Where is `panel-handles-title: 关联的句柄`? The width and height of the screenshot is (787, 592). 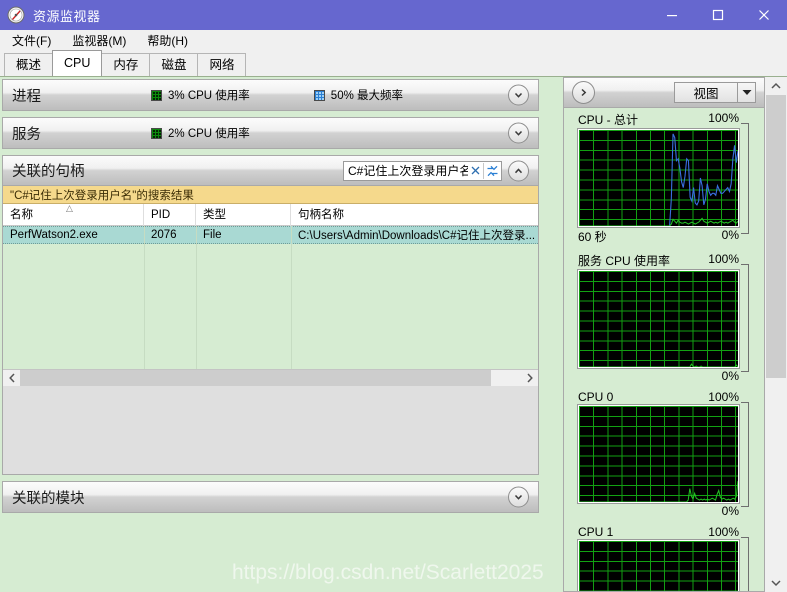
panel-handles-title: 关联的句柄 is located at coordinates (48, 172).